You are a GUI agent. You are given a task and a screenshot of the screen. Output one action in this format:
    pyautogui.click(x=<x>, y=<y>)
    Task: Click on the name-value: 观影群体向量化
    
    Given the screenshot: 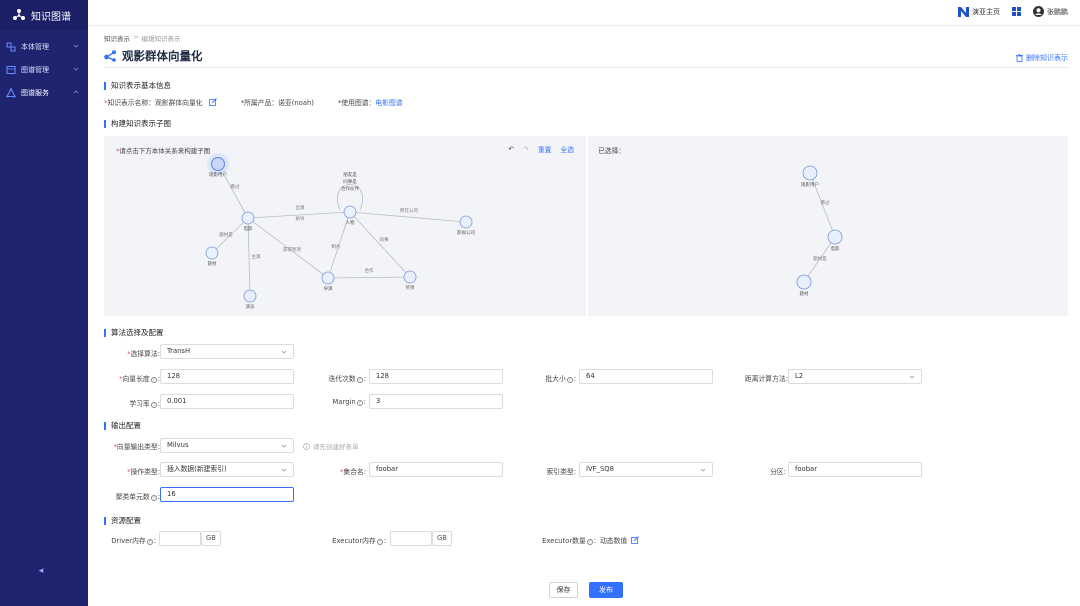 What is the action you would take?
    pyautogui.click(x=178, y=103)
    